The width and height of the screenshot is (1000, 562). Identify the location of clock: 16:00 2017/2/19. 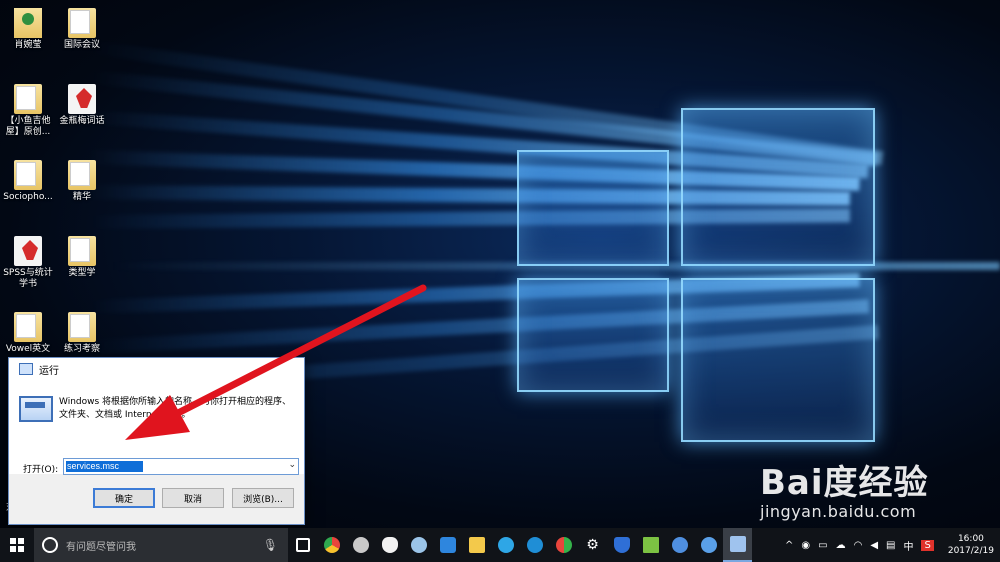
(971, 545).